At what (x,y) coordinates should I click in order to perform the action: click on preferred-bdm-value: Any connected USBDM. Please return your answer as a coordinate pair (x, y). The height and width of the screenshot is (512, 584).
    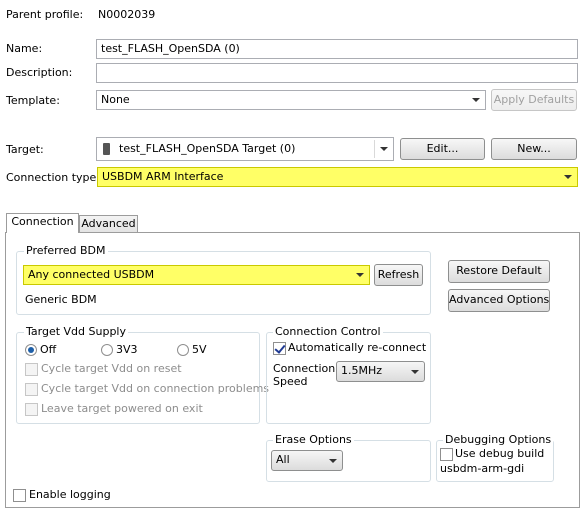
    Looking at the image, I should click on (91, 274).